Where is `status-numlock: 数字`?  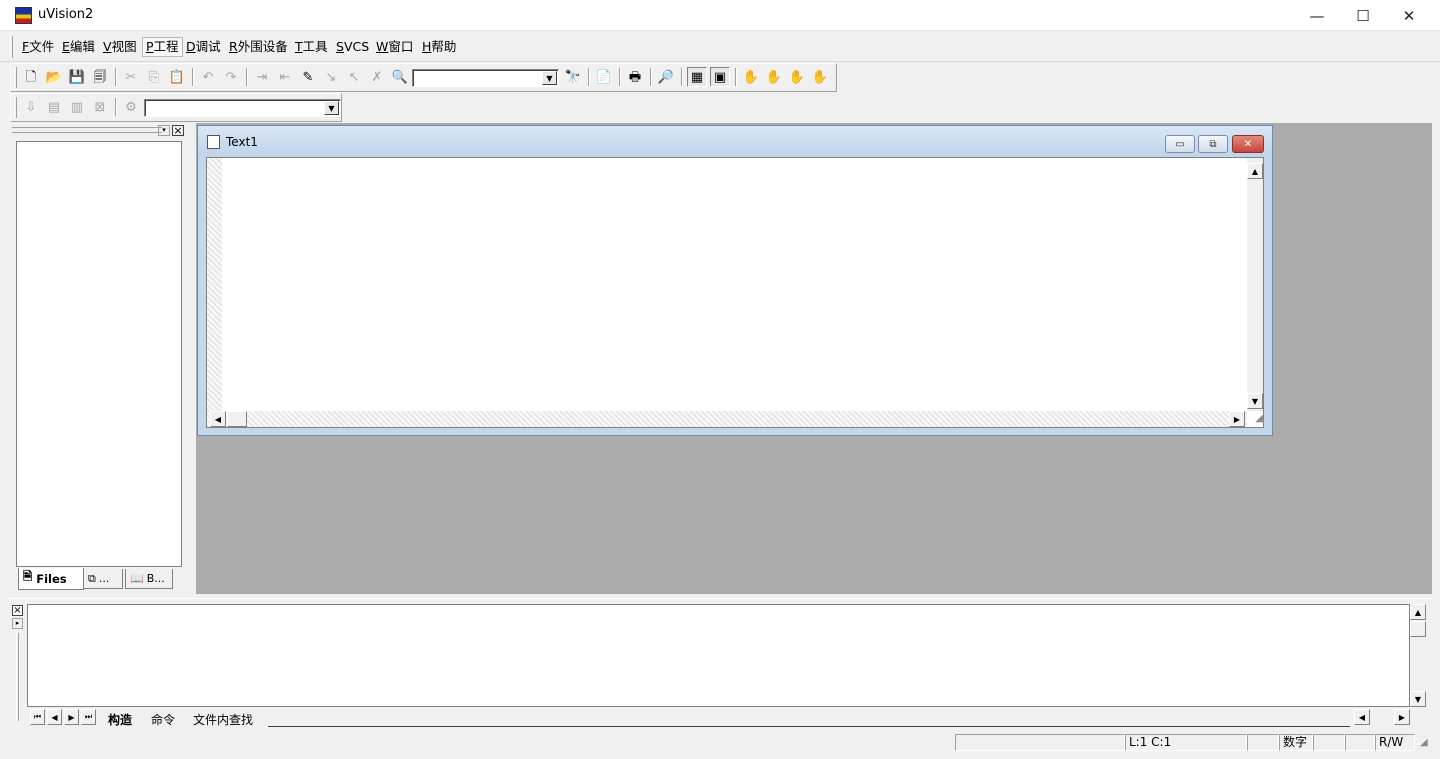
status-numlock: 数字 is located at coordinates (1296, 742).